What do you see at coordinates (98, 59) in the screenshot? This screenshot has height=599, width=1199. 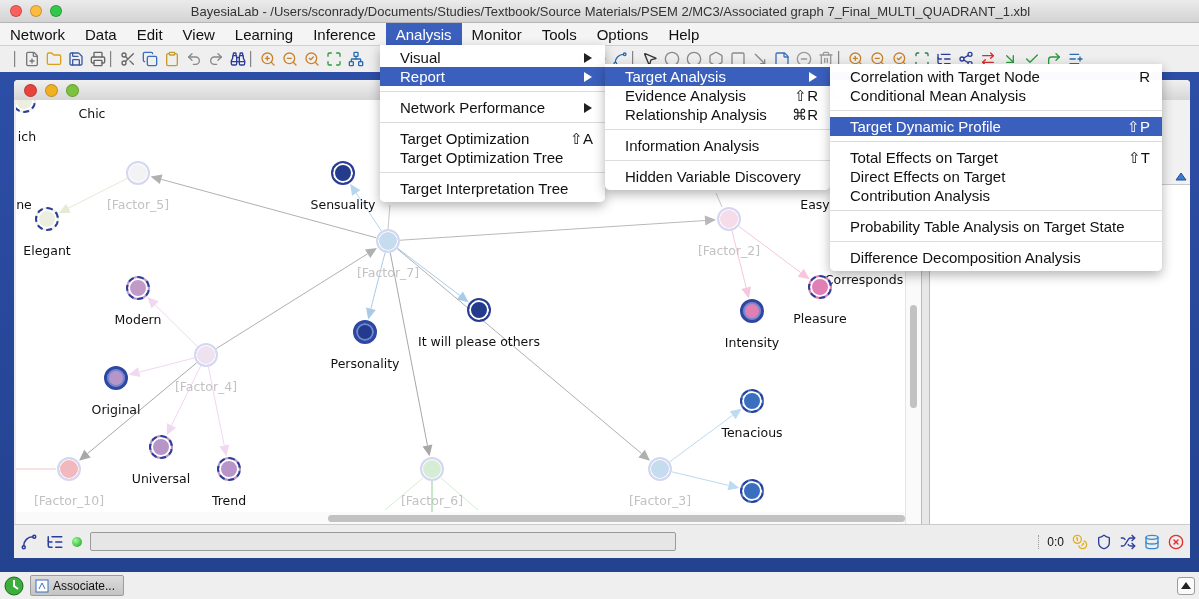 I see `printer-icon` at bounding box center [98, 59].